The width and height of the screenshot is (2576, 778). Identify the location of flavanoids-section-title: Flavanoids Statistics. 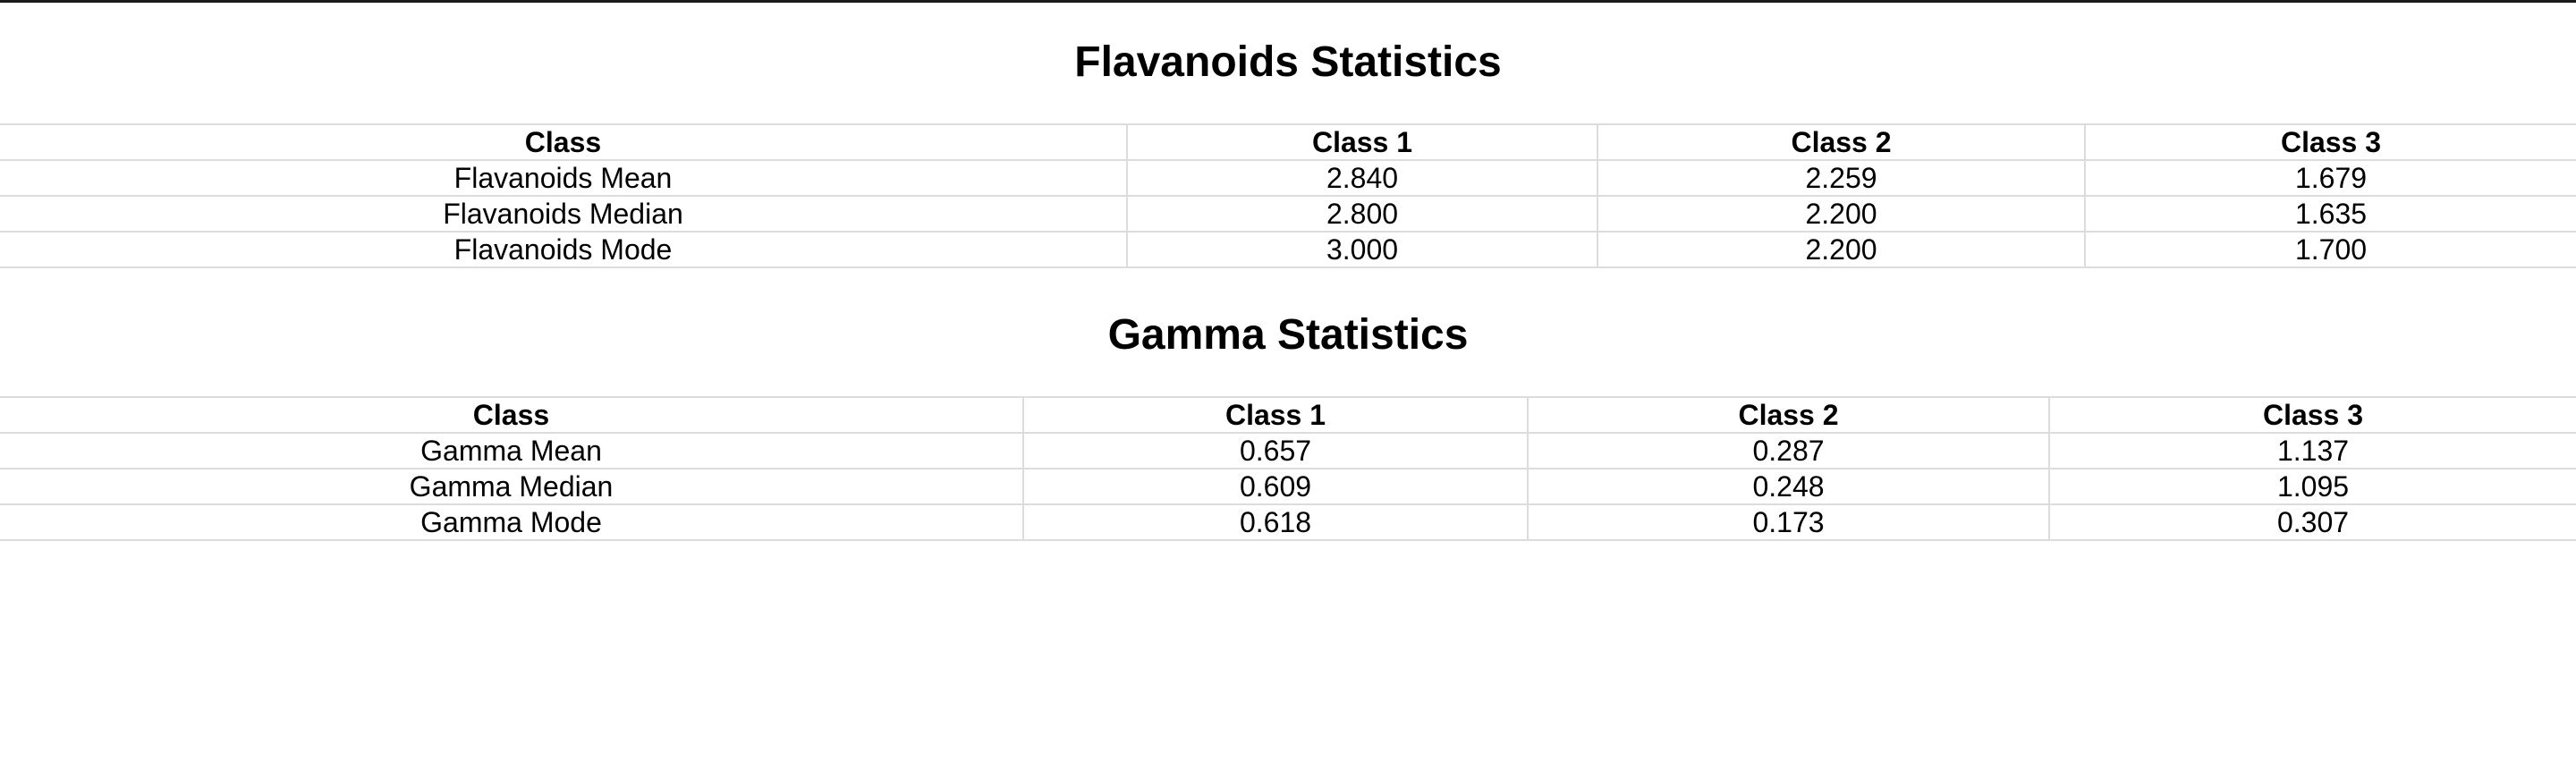
(1288, 62).